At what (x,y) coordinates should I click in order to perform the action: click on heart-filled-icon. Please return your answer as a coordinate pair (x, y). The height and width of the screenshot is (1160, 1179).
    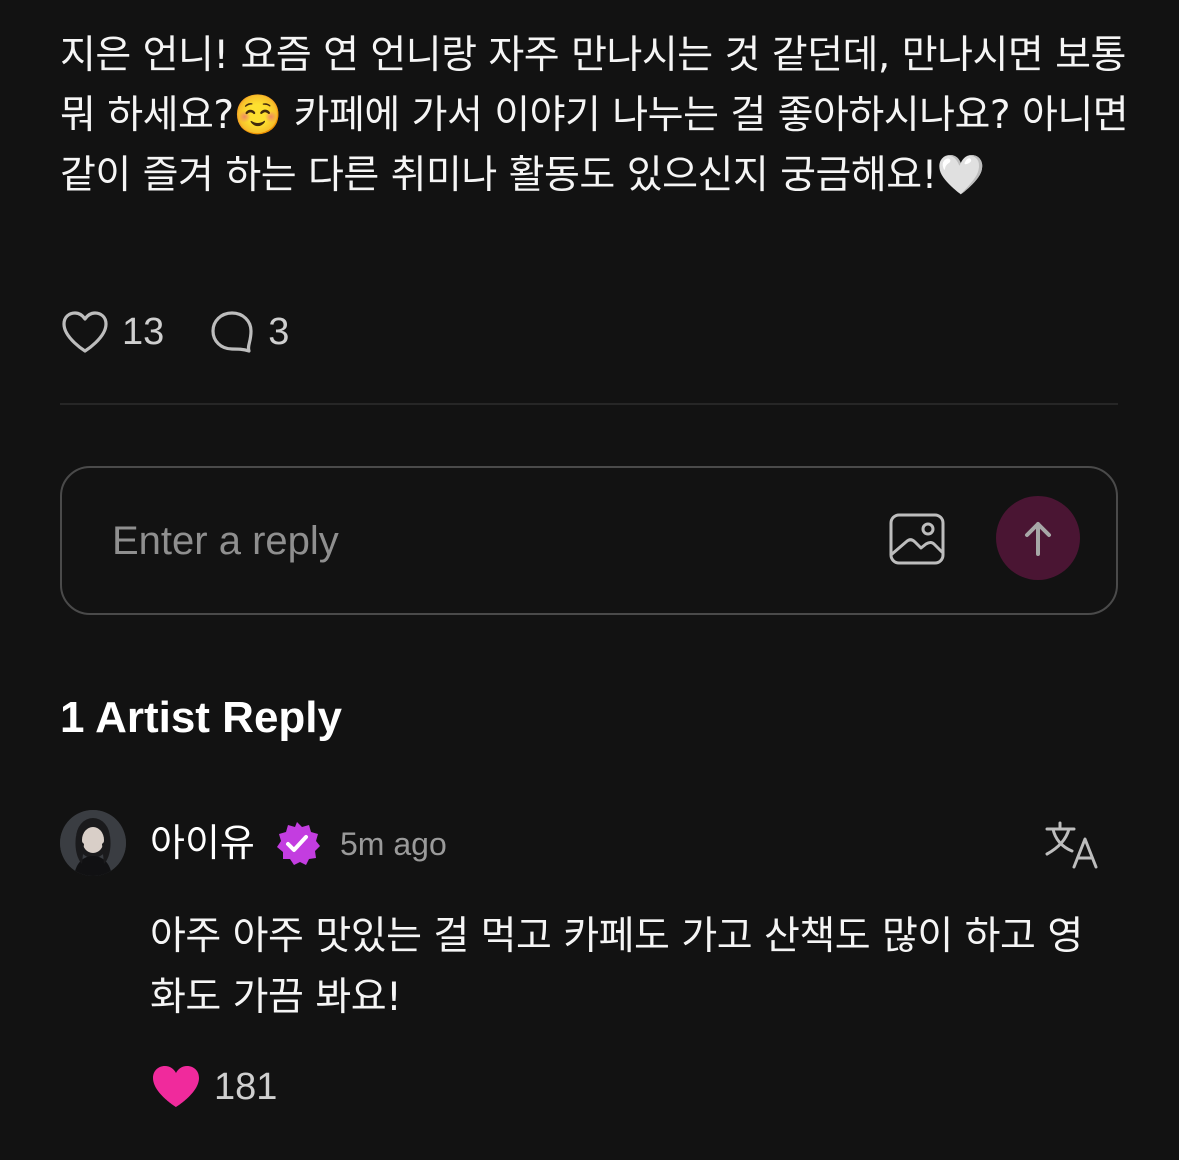
    Looking at the image, I should click on (176, 1086).